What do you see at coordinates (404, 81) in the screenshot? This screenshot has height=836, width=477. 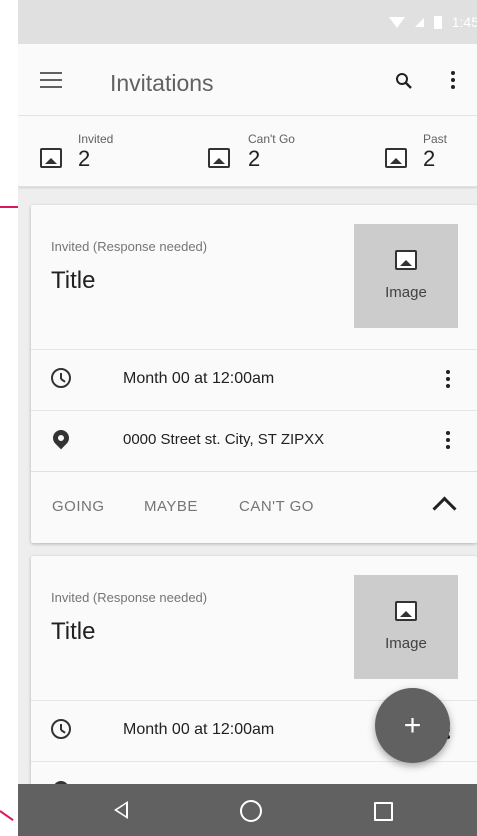 I see `search-icon` at bounding box center [404, 81].